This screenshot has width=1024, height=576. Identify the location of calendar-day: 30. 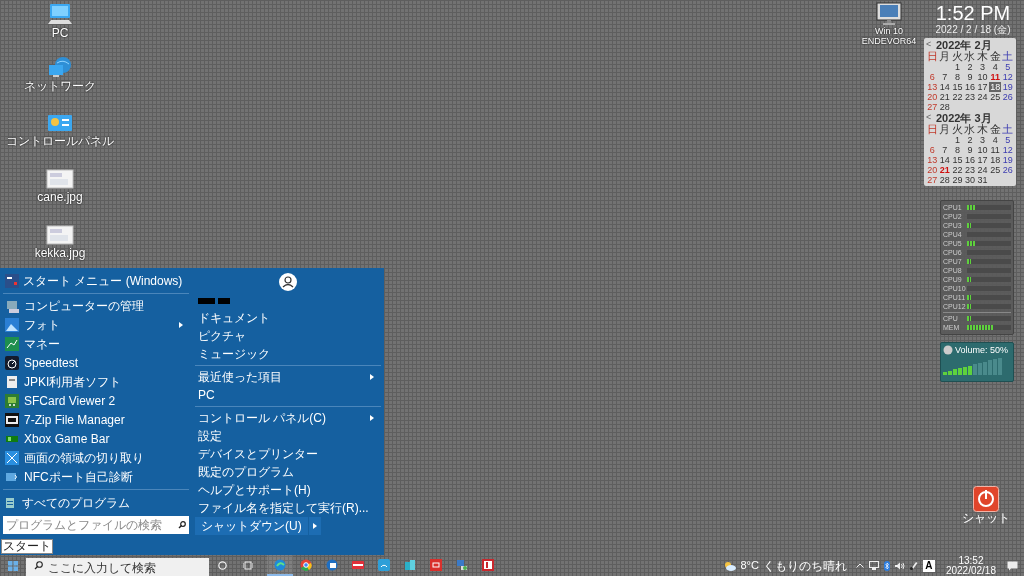
(970, 180).